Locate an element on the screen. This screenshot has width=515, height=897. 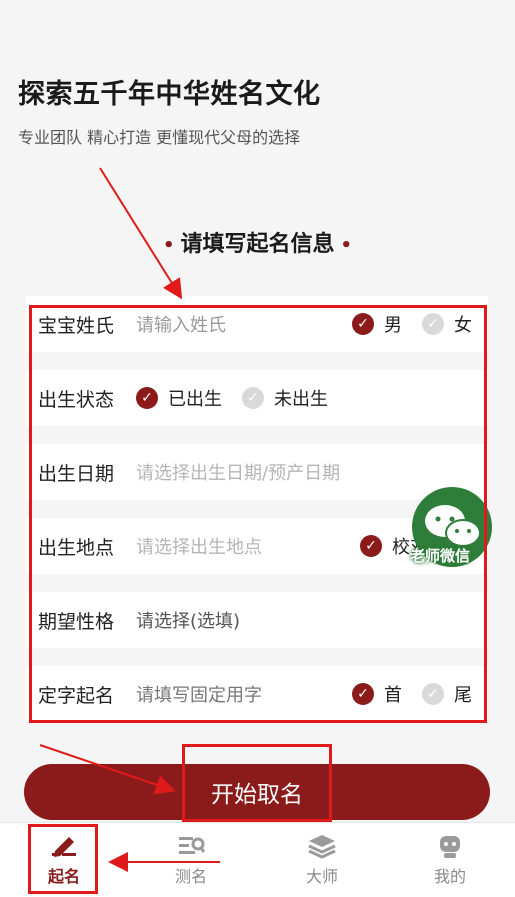
arrow-to-button is located at coordinates (107, 769).